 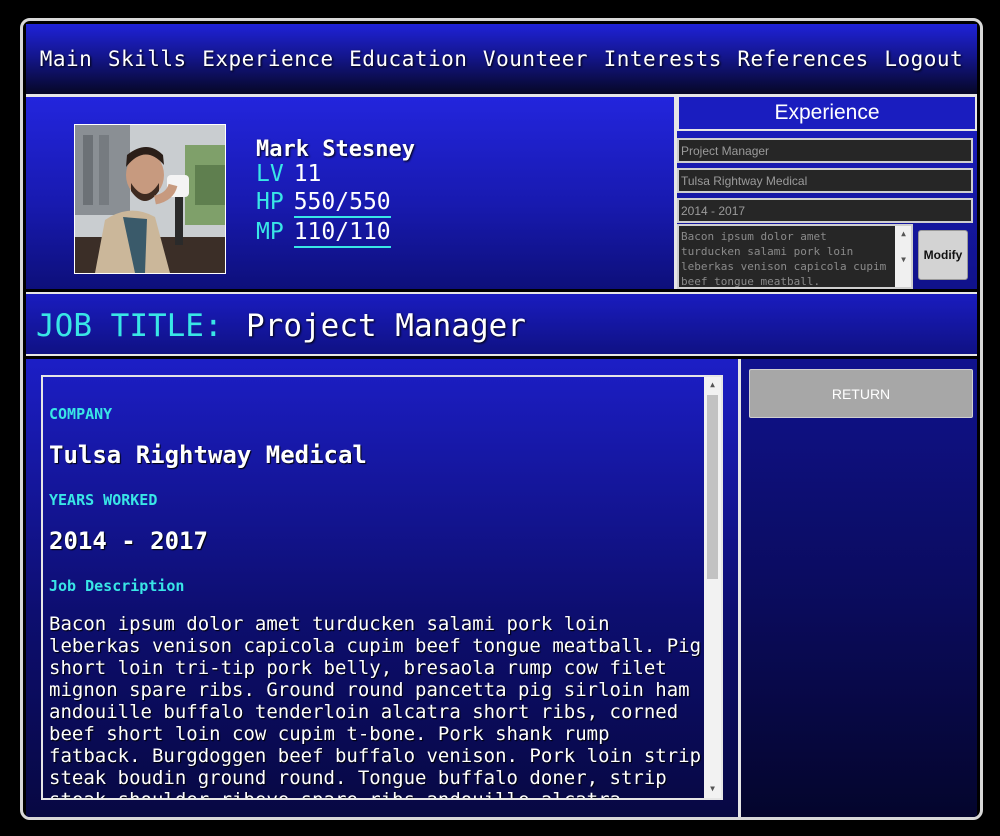 What do you see at coordinates (825, 180) in the screenshot?
I see `company-input: Tulsa Rightway Medical` at bounding box center [825, 180].